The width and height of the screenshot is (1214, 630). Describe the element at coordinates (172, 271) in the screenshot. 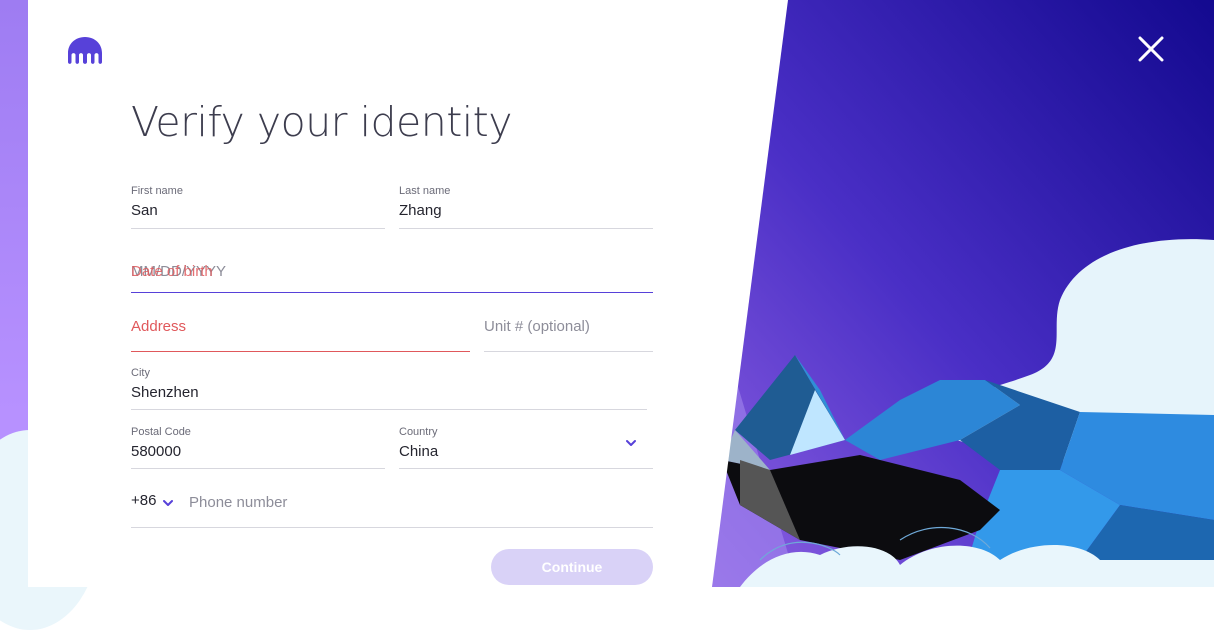

I see `date-of-birth-label: Date of birth` at that location.